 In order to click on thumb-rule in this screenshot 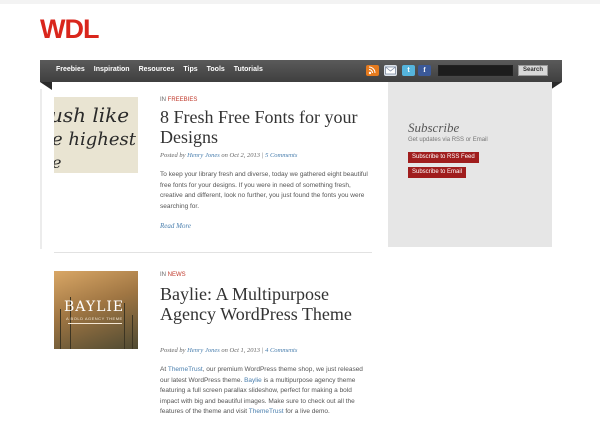, I will do `click(95, 323)`.